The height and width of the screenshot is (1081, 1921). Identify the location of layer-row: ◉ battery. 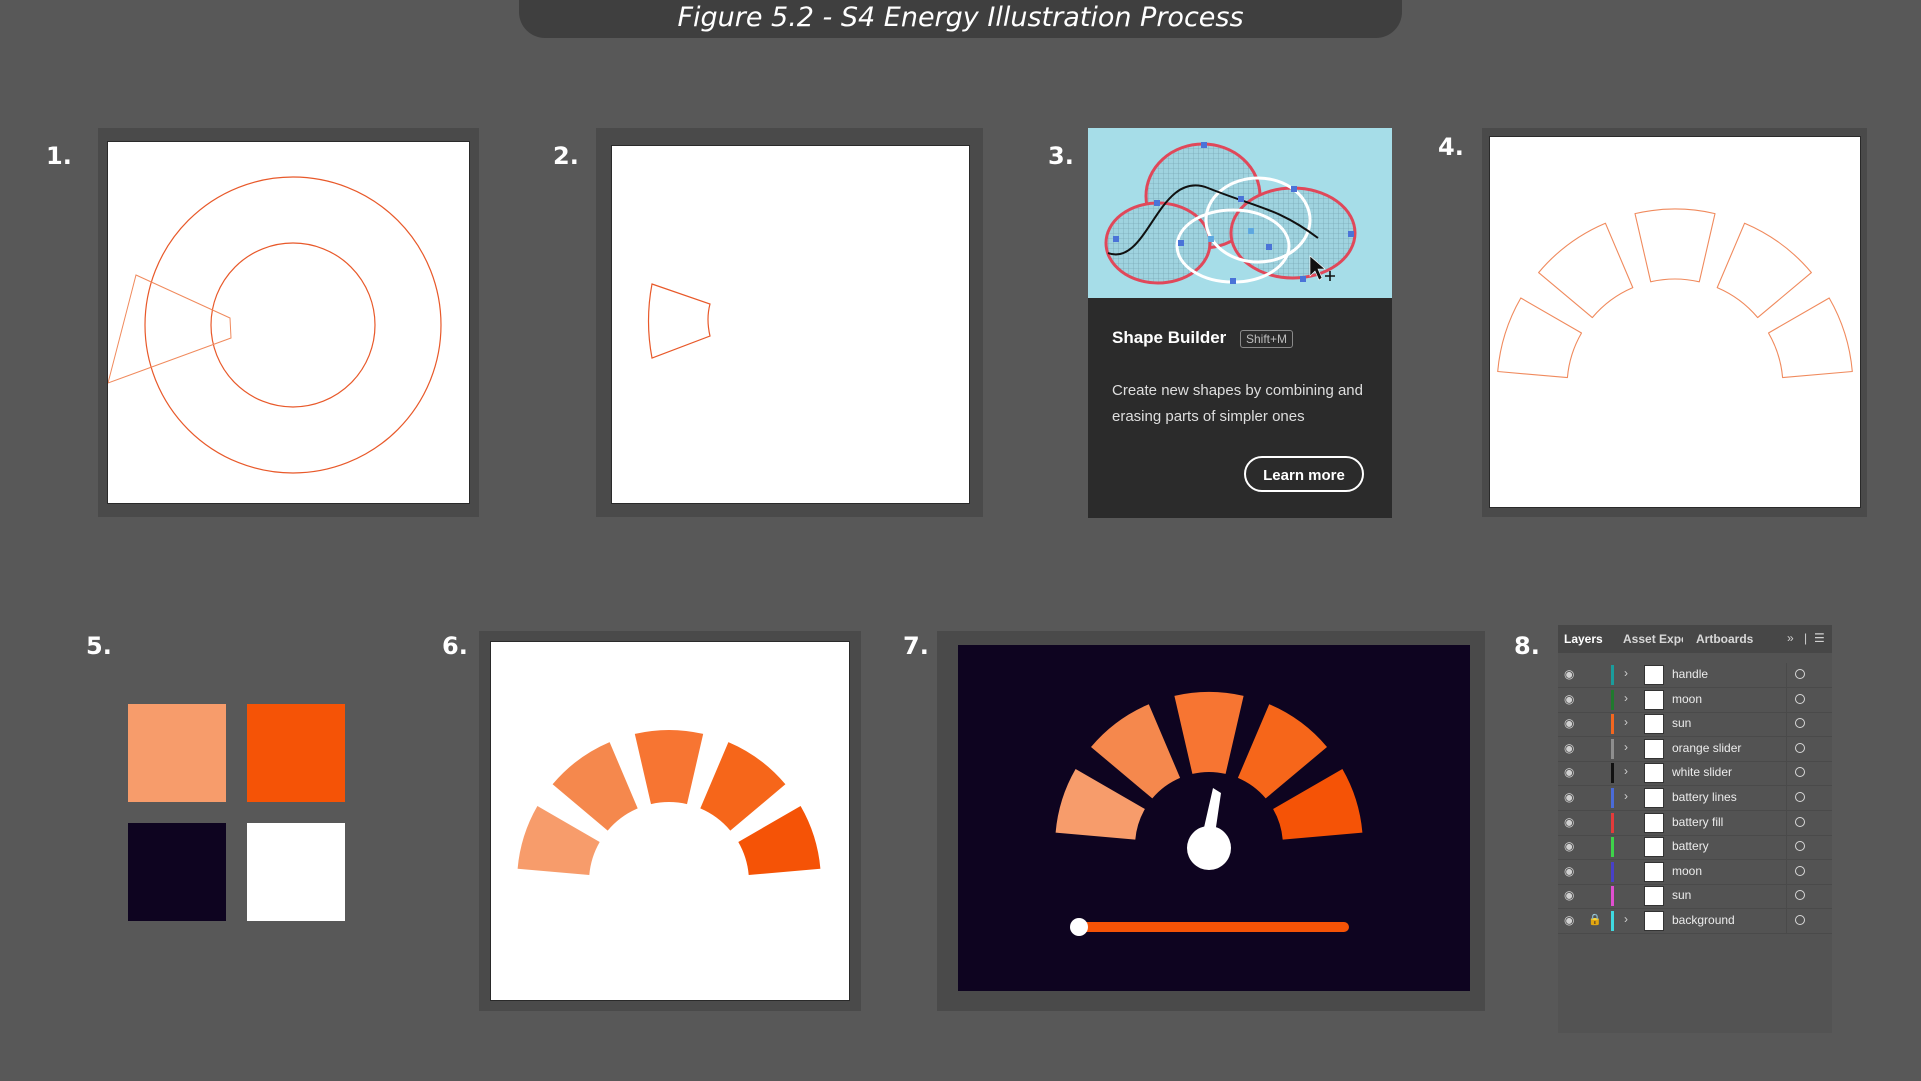
(1695, 848).